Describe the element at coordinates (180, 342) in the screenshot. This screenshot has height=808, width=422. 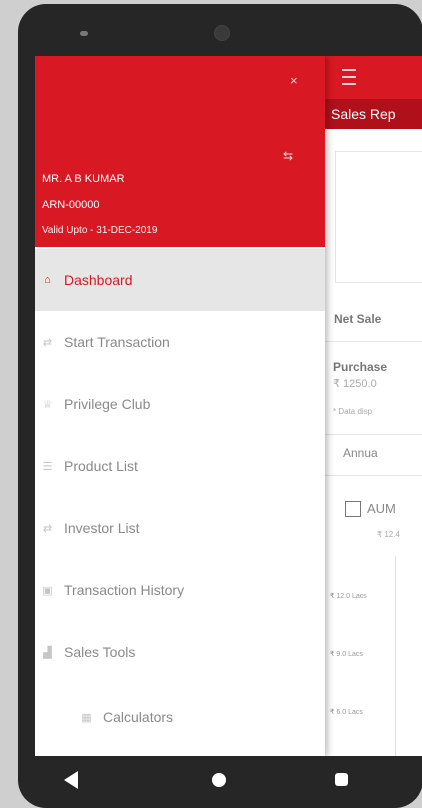
I see `menu-item-start-transaction: ⇄ Start Transaction` at that location.